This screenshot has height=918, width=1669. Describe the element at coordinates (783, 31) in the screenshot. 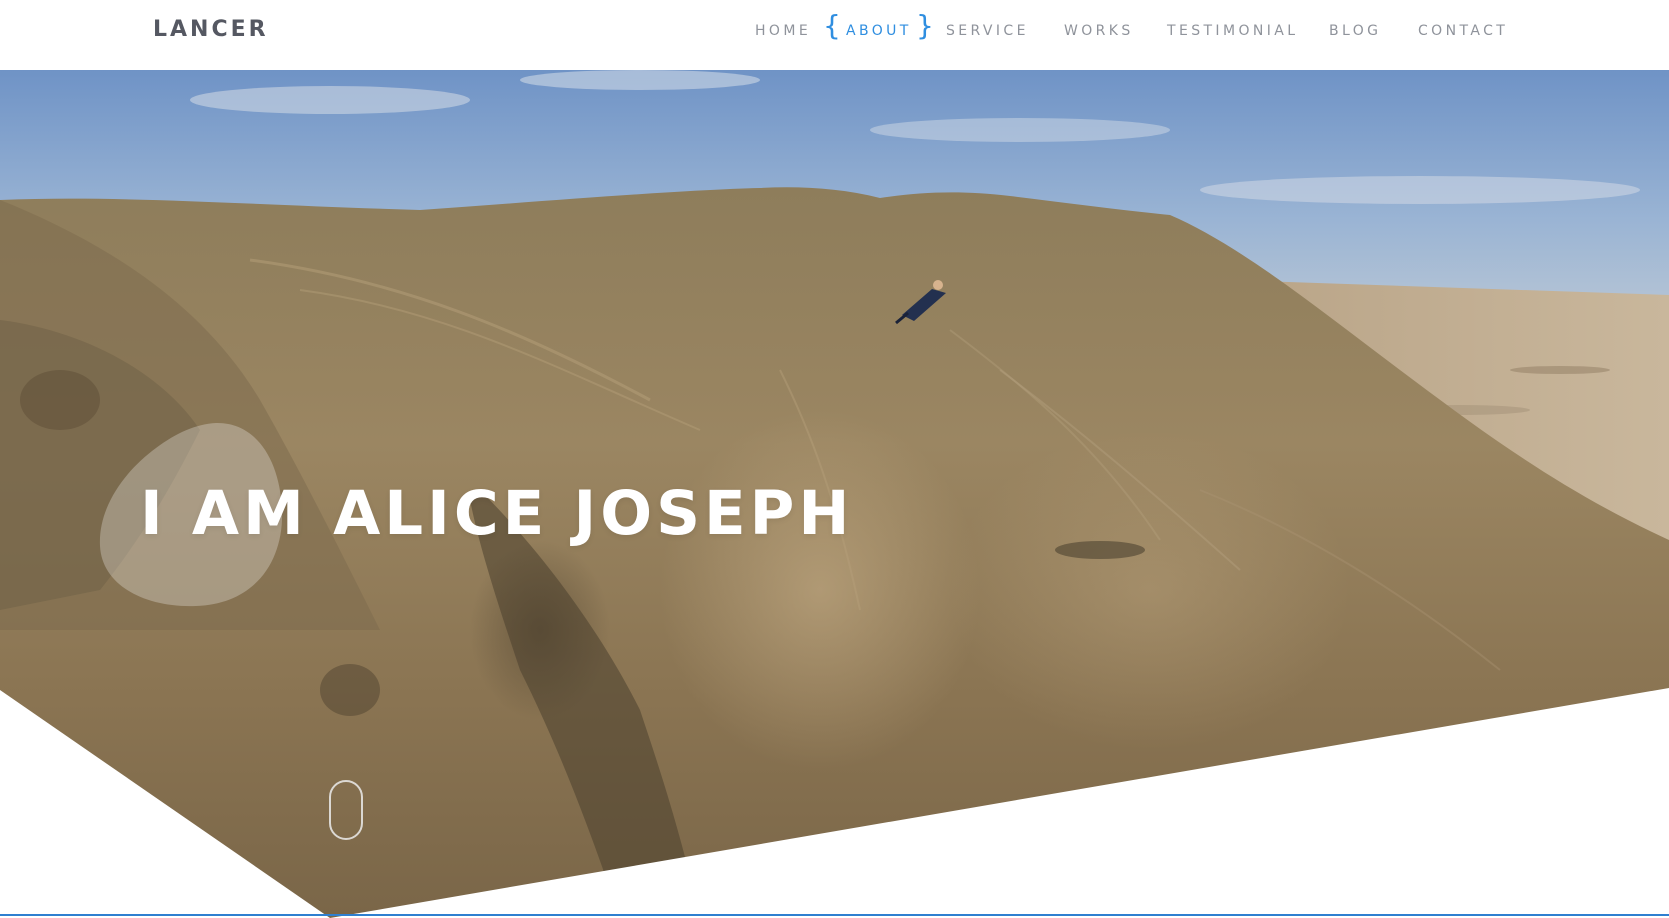

I see `nav-item-home: HOME` at that location.